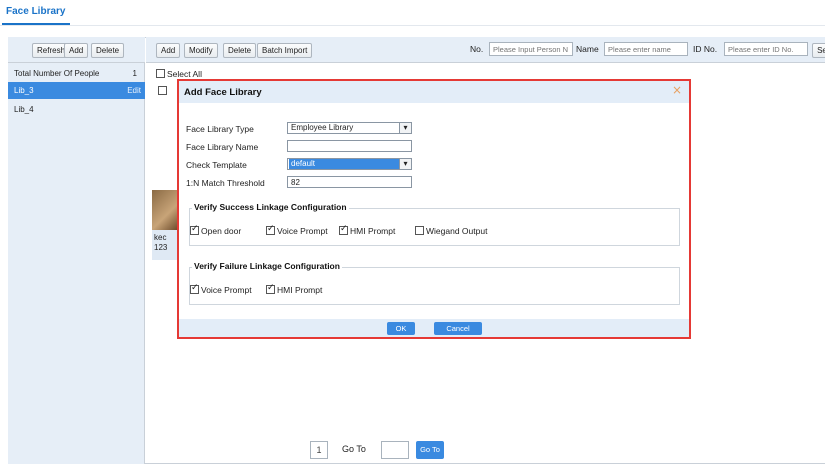  What do you see at coordinates (349, 182) in the screenshot?
I see `threshold-input` at bounding box center [349, 182].